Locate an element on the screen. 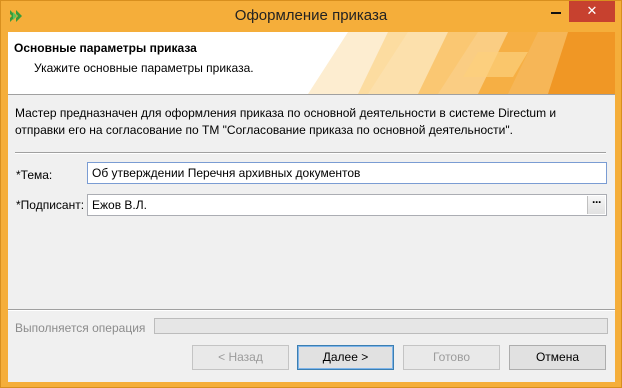 The width and height of the screenshot is (622, 388). ellipsis-icon: ··· is located at coordinates (597, 202).